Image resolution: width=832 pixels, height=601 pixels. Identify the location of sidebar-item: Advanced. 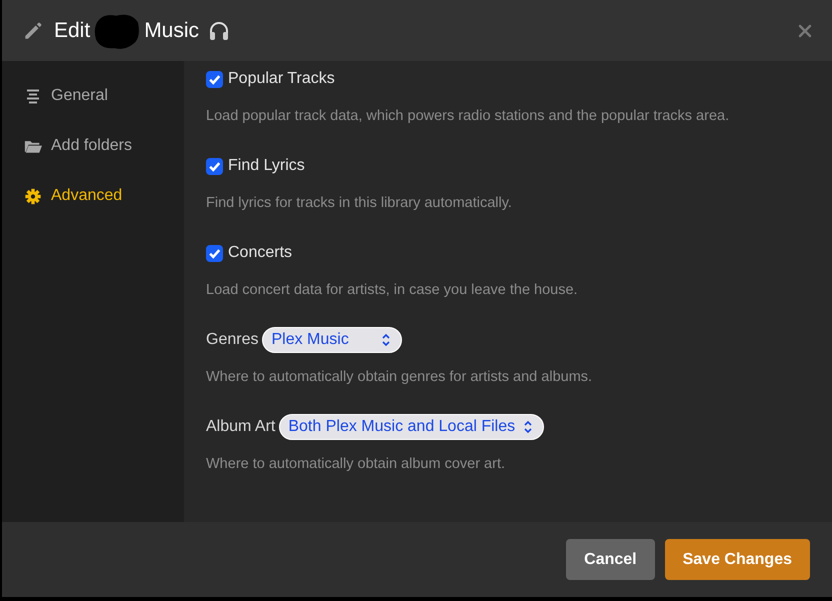
(93, 196).